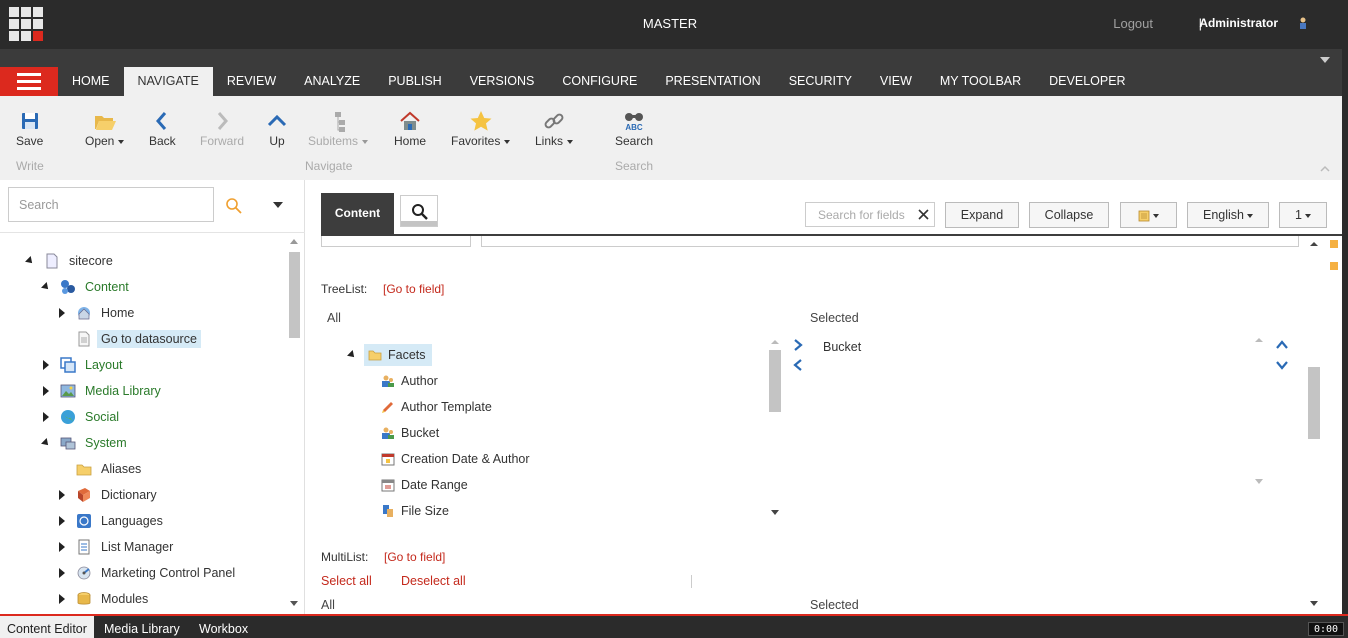  I want to click on move-down-icon, so click(1282, 365).